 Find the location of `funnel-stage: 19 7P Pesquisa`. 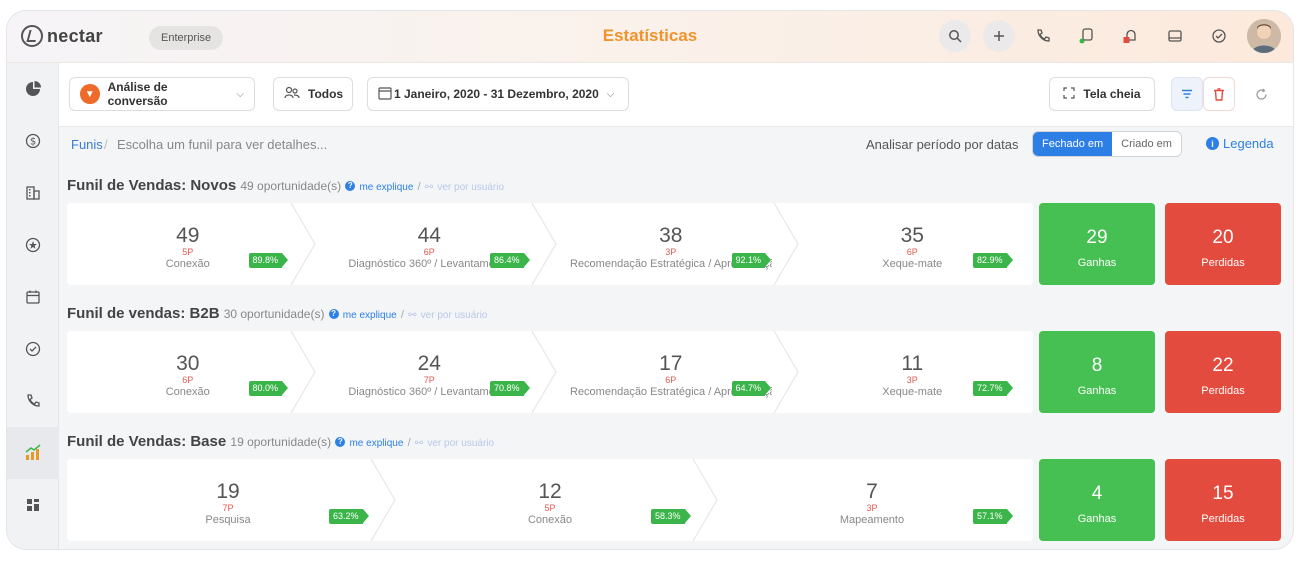

funnel-stage: 19 7P Pesquisa is located at coordinates (228, 500).